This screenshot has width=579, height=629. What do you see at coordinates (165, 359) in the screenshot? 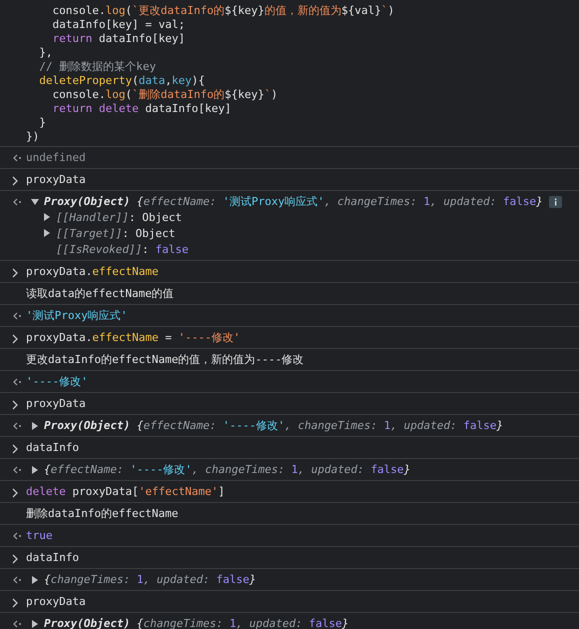
I see `log-message: 更改dataInfo的effectName的值，新的值为----修改` at bounding box center [165, 359].